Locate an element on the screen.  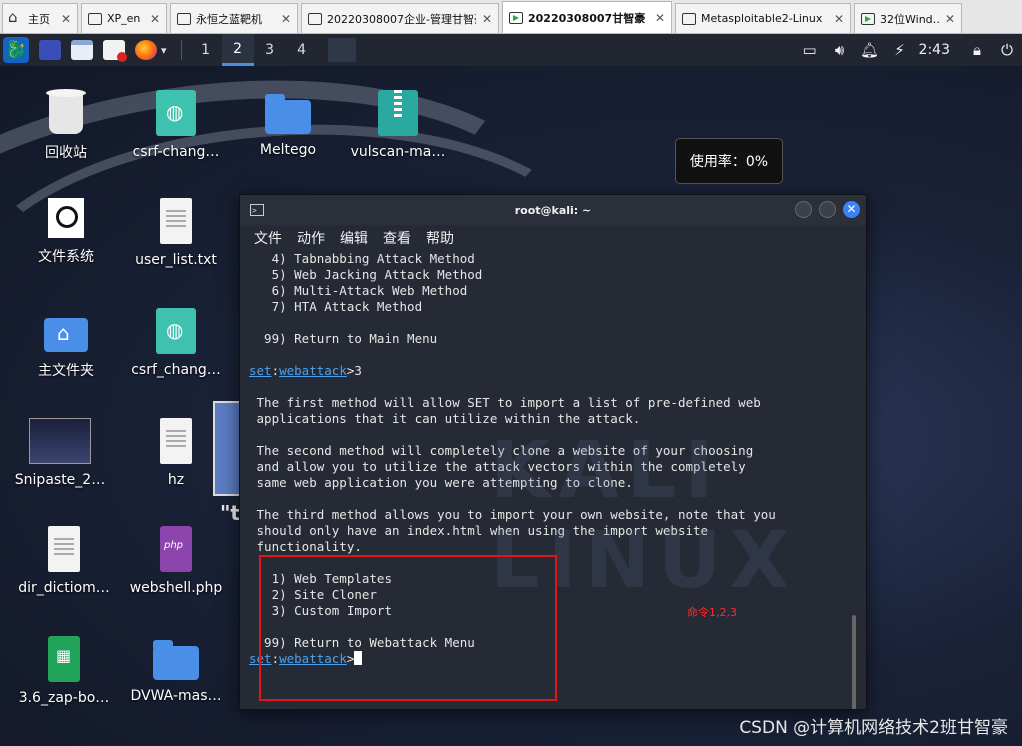
vm-tab: 20220308007企业-管理甘智豪 ✕ is located at coordinates (400, 18).